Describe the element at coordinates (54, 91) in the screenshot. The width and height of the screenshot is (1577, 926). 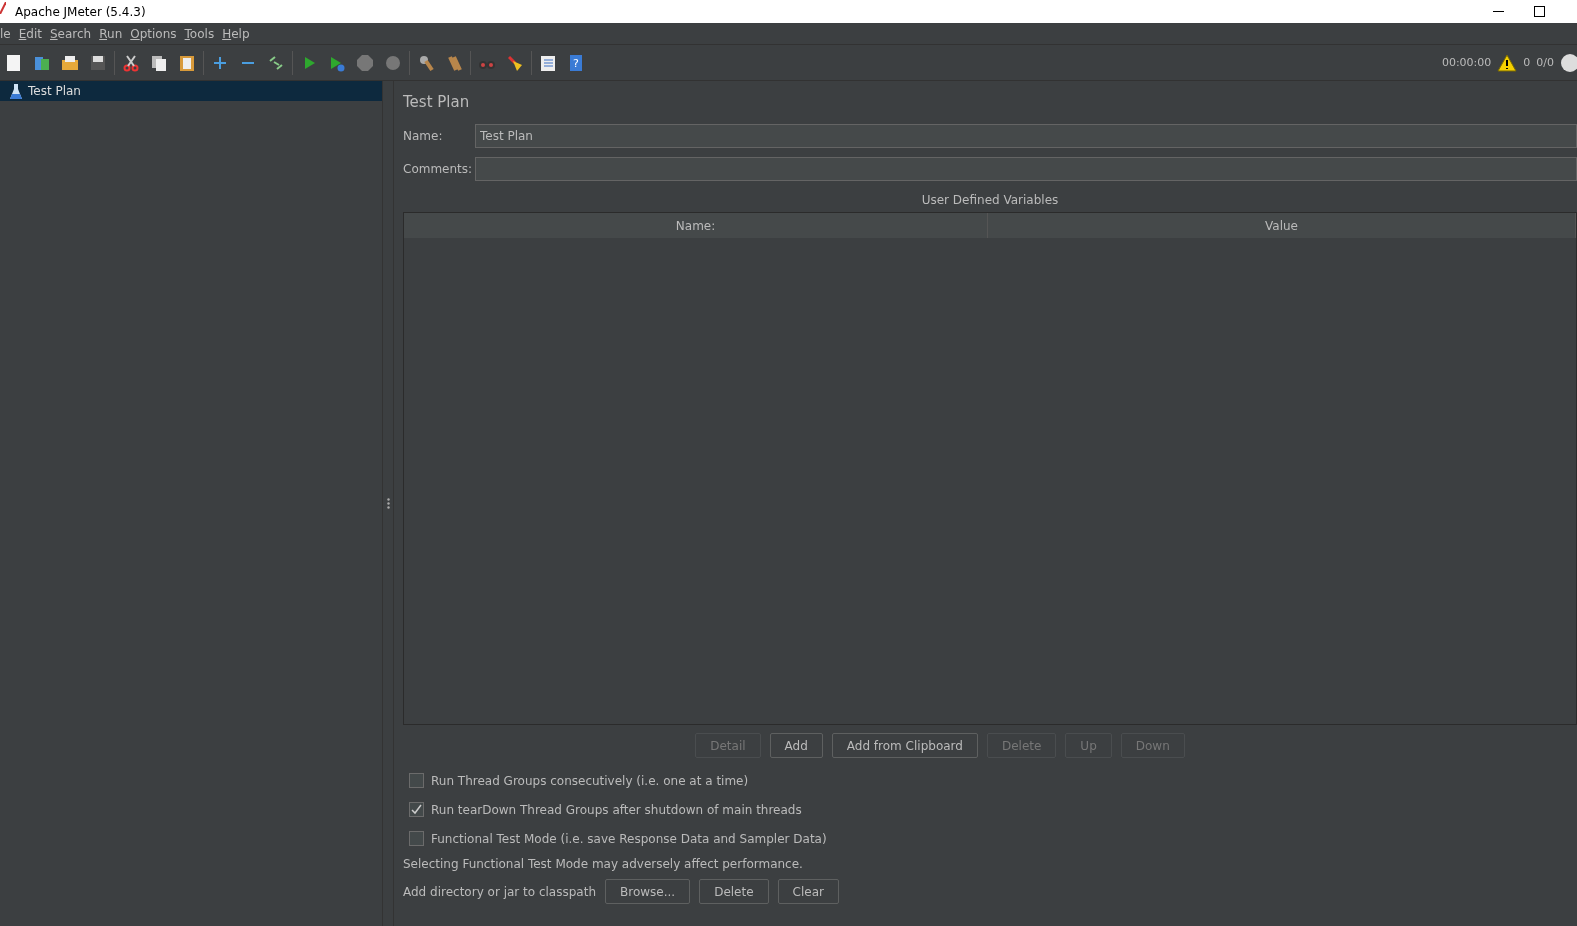
I see `tree-item-label: Test Plan` at that location.